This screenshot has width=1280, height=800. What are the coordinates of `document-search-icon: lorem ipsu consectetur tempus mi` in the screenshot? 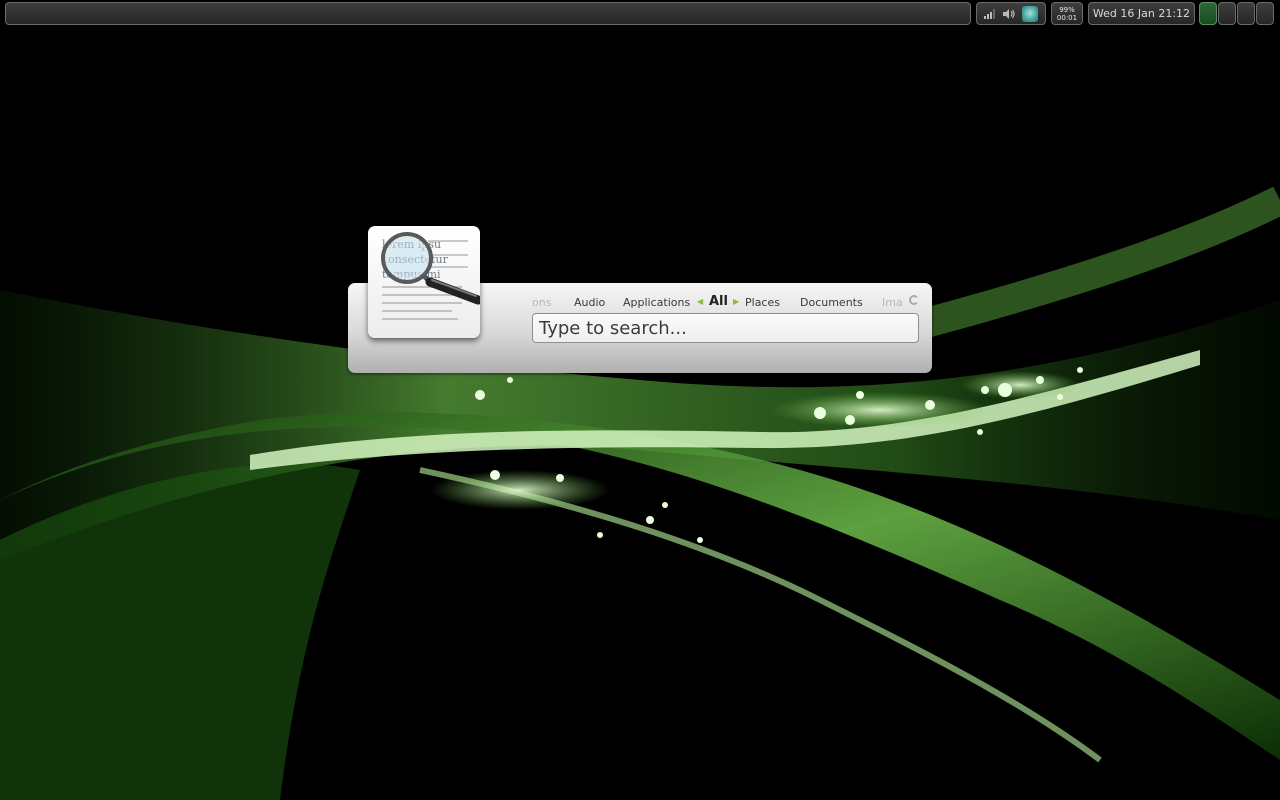 It's located at (424, 282).